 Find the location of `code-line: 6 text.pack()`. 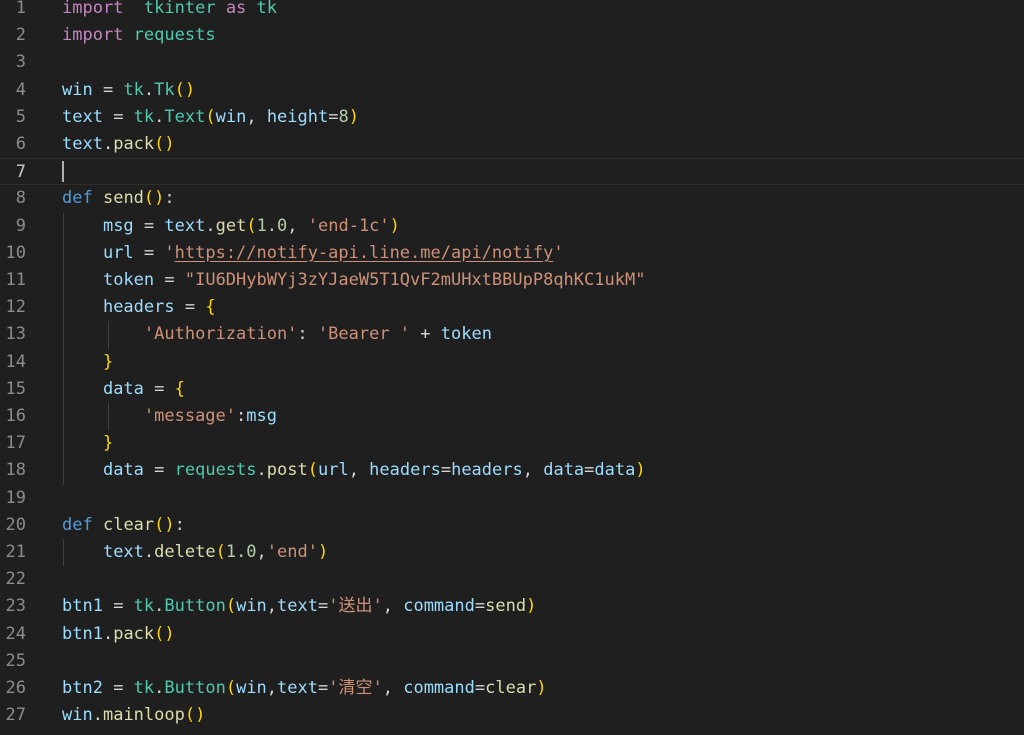

code-line: 6 text.pack() is located at coordinates (512, 144).